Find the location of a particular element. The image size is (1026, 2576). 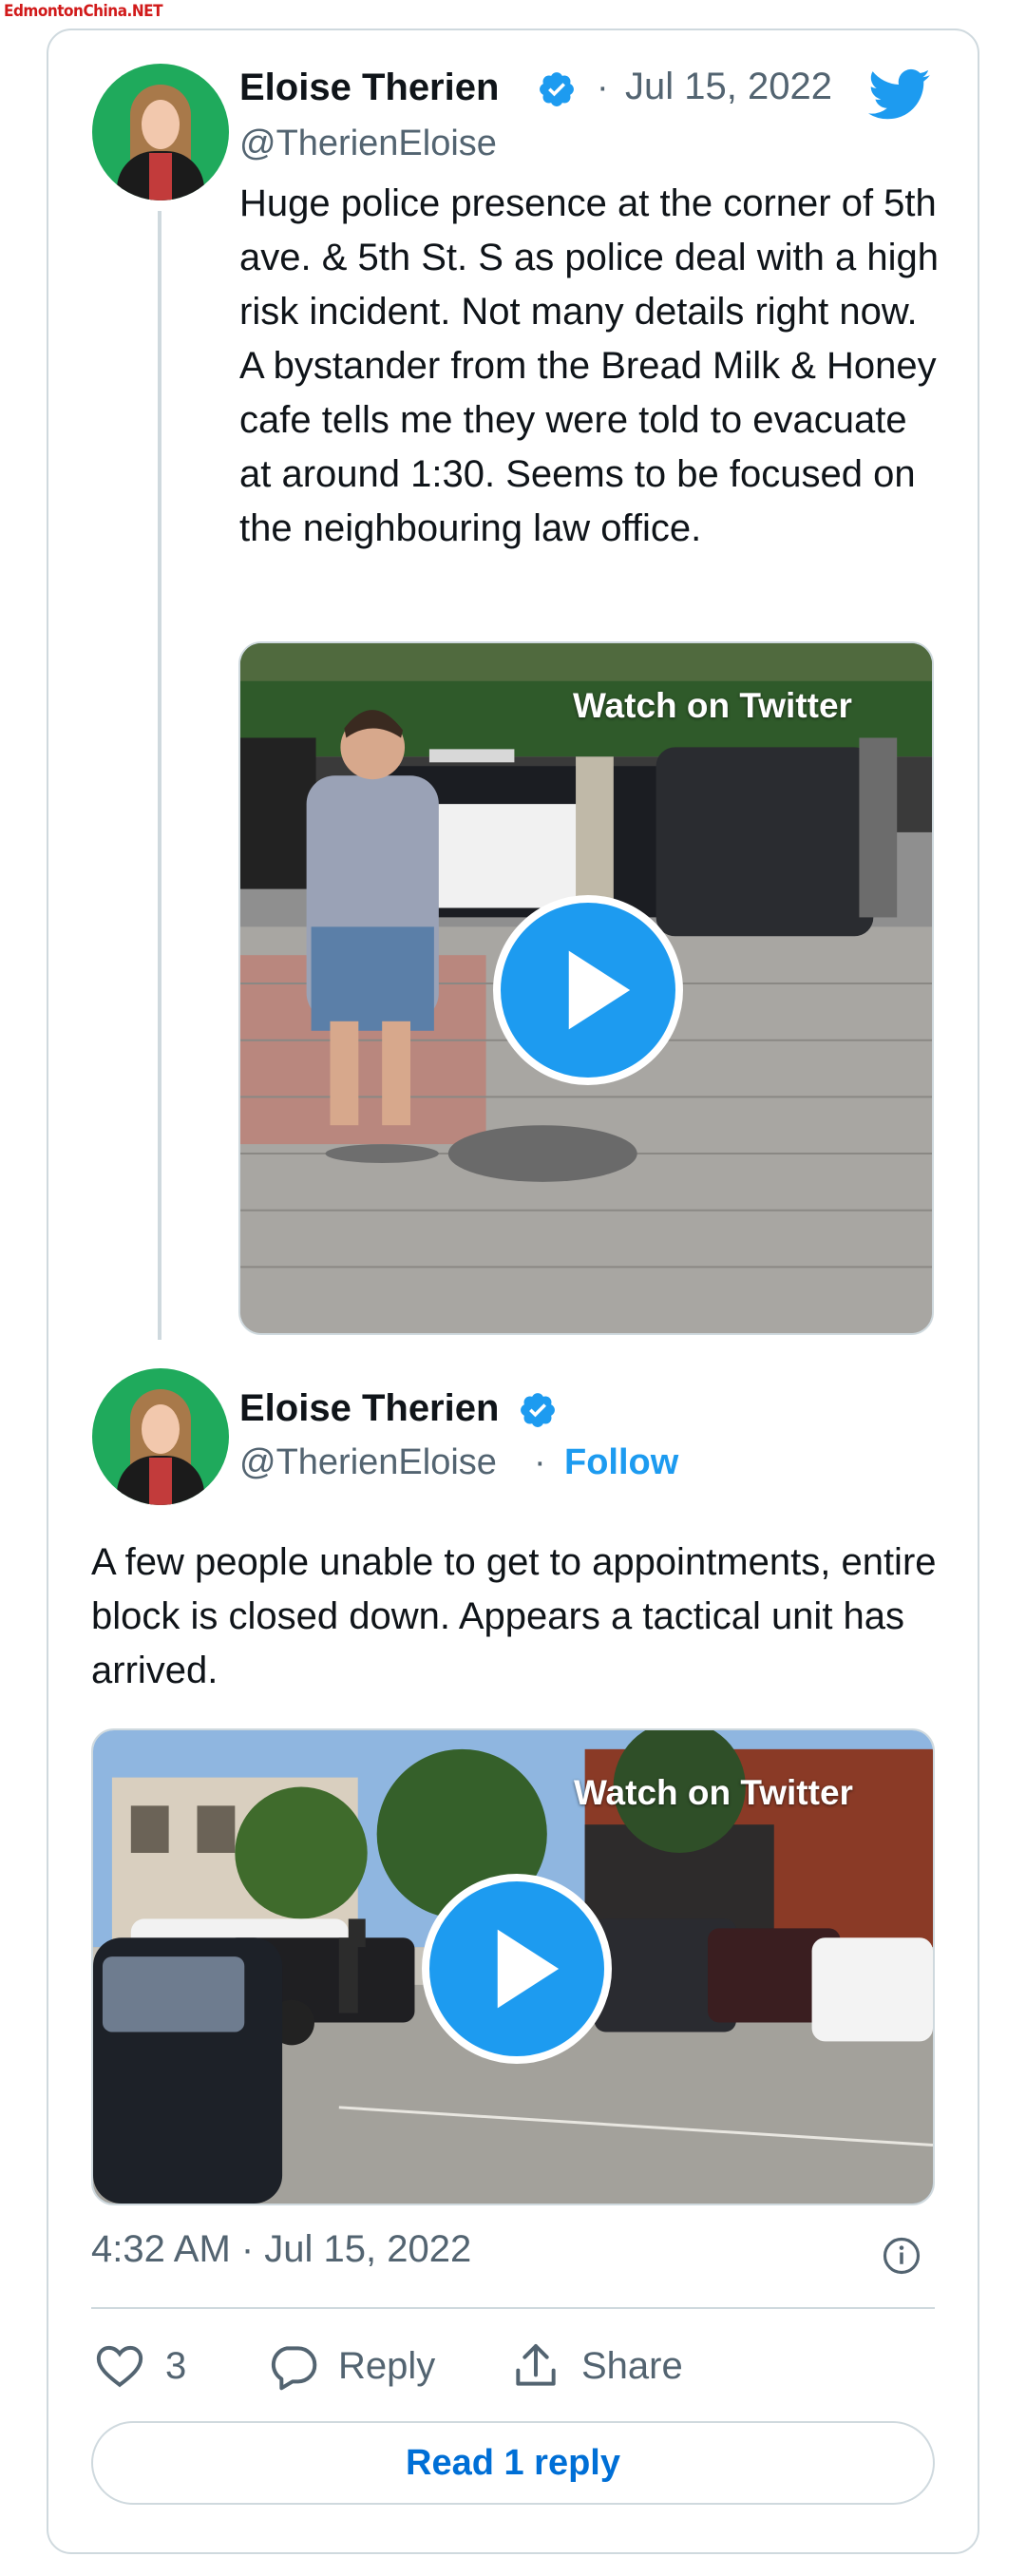

heart-icon is located at coordinates (119, 2366).